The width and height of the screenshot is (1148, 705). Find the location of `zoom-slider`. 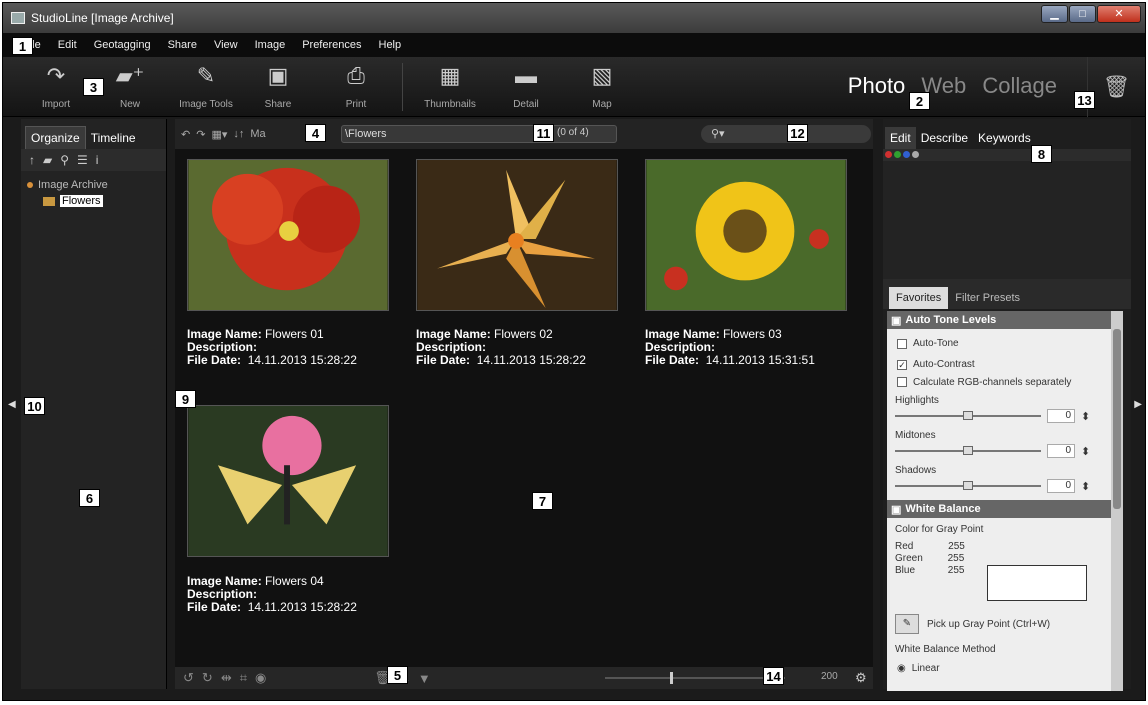

zoom-slider is located at coordinates (695, 678).